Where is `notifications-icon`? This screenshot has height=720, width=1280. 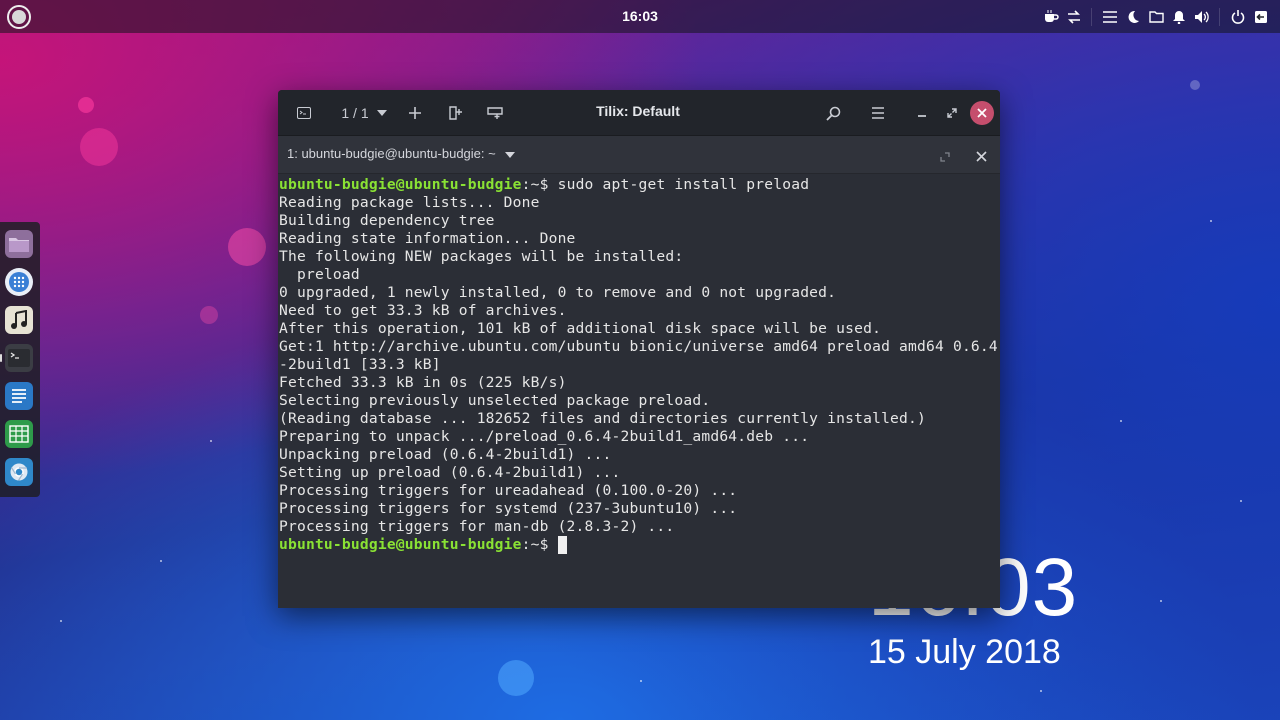 notifications-icon is located at coordinates (1110, 17).